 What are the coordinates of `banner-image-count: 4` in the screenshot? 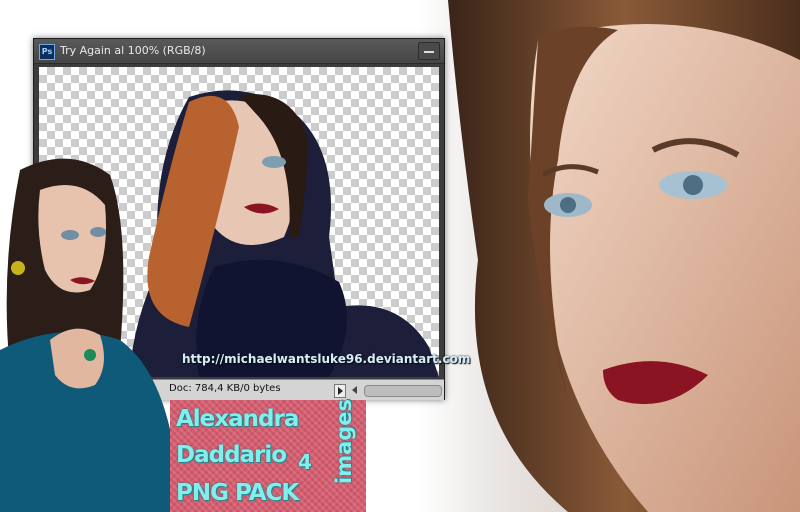 It's located at (305, 462).